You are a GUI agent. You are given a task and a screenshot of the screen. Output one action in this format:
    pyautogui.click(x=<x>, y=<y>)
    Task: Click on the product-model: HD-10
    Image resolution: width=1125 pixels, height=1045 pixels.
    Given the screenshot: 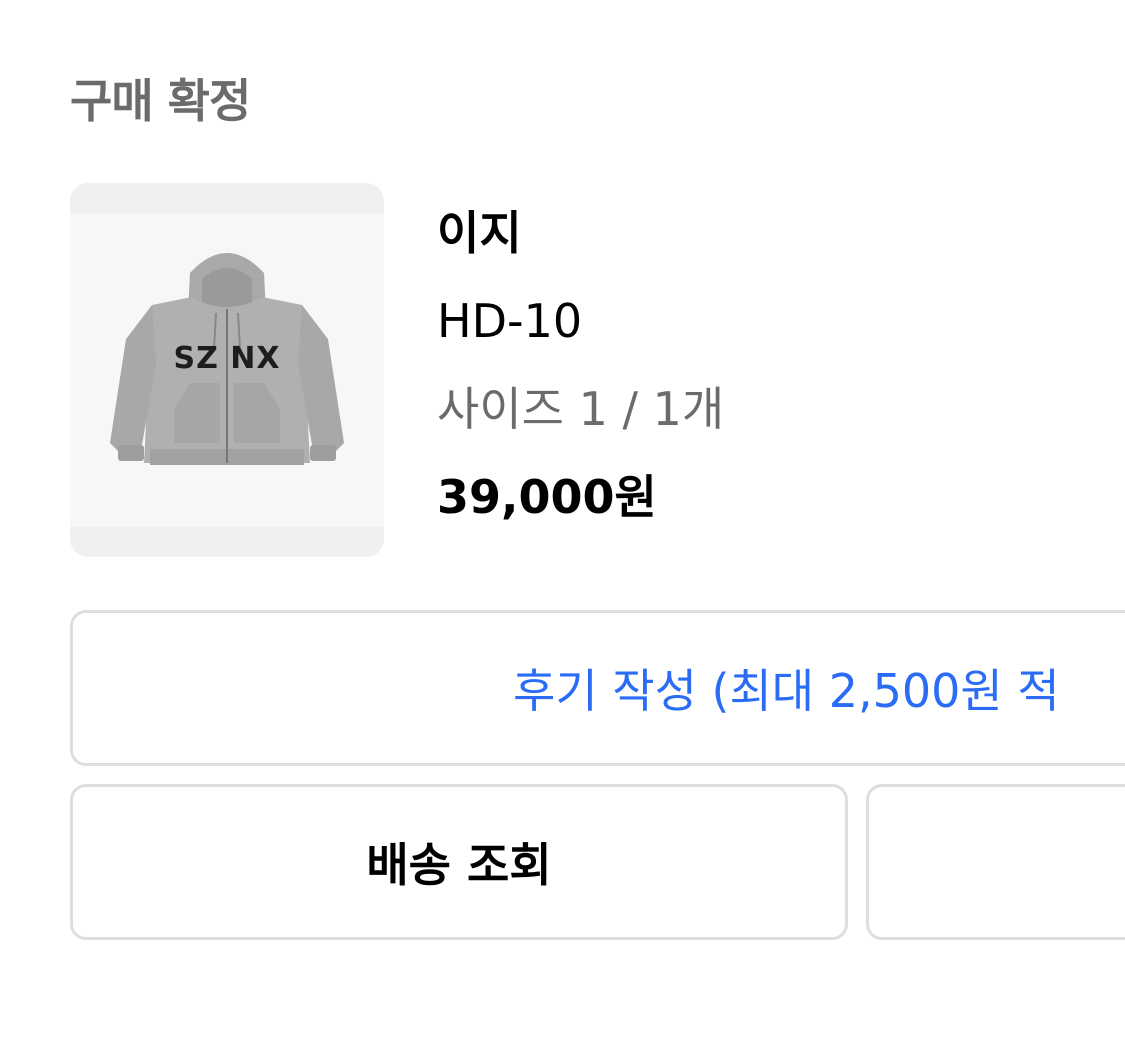 What is the action you would take?
    pyautogui.click(x=510, y=321)
    